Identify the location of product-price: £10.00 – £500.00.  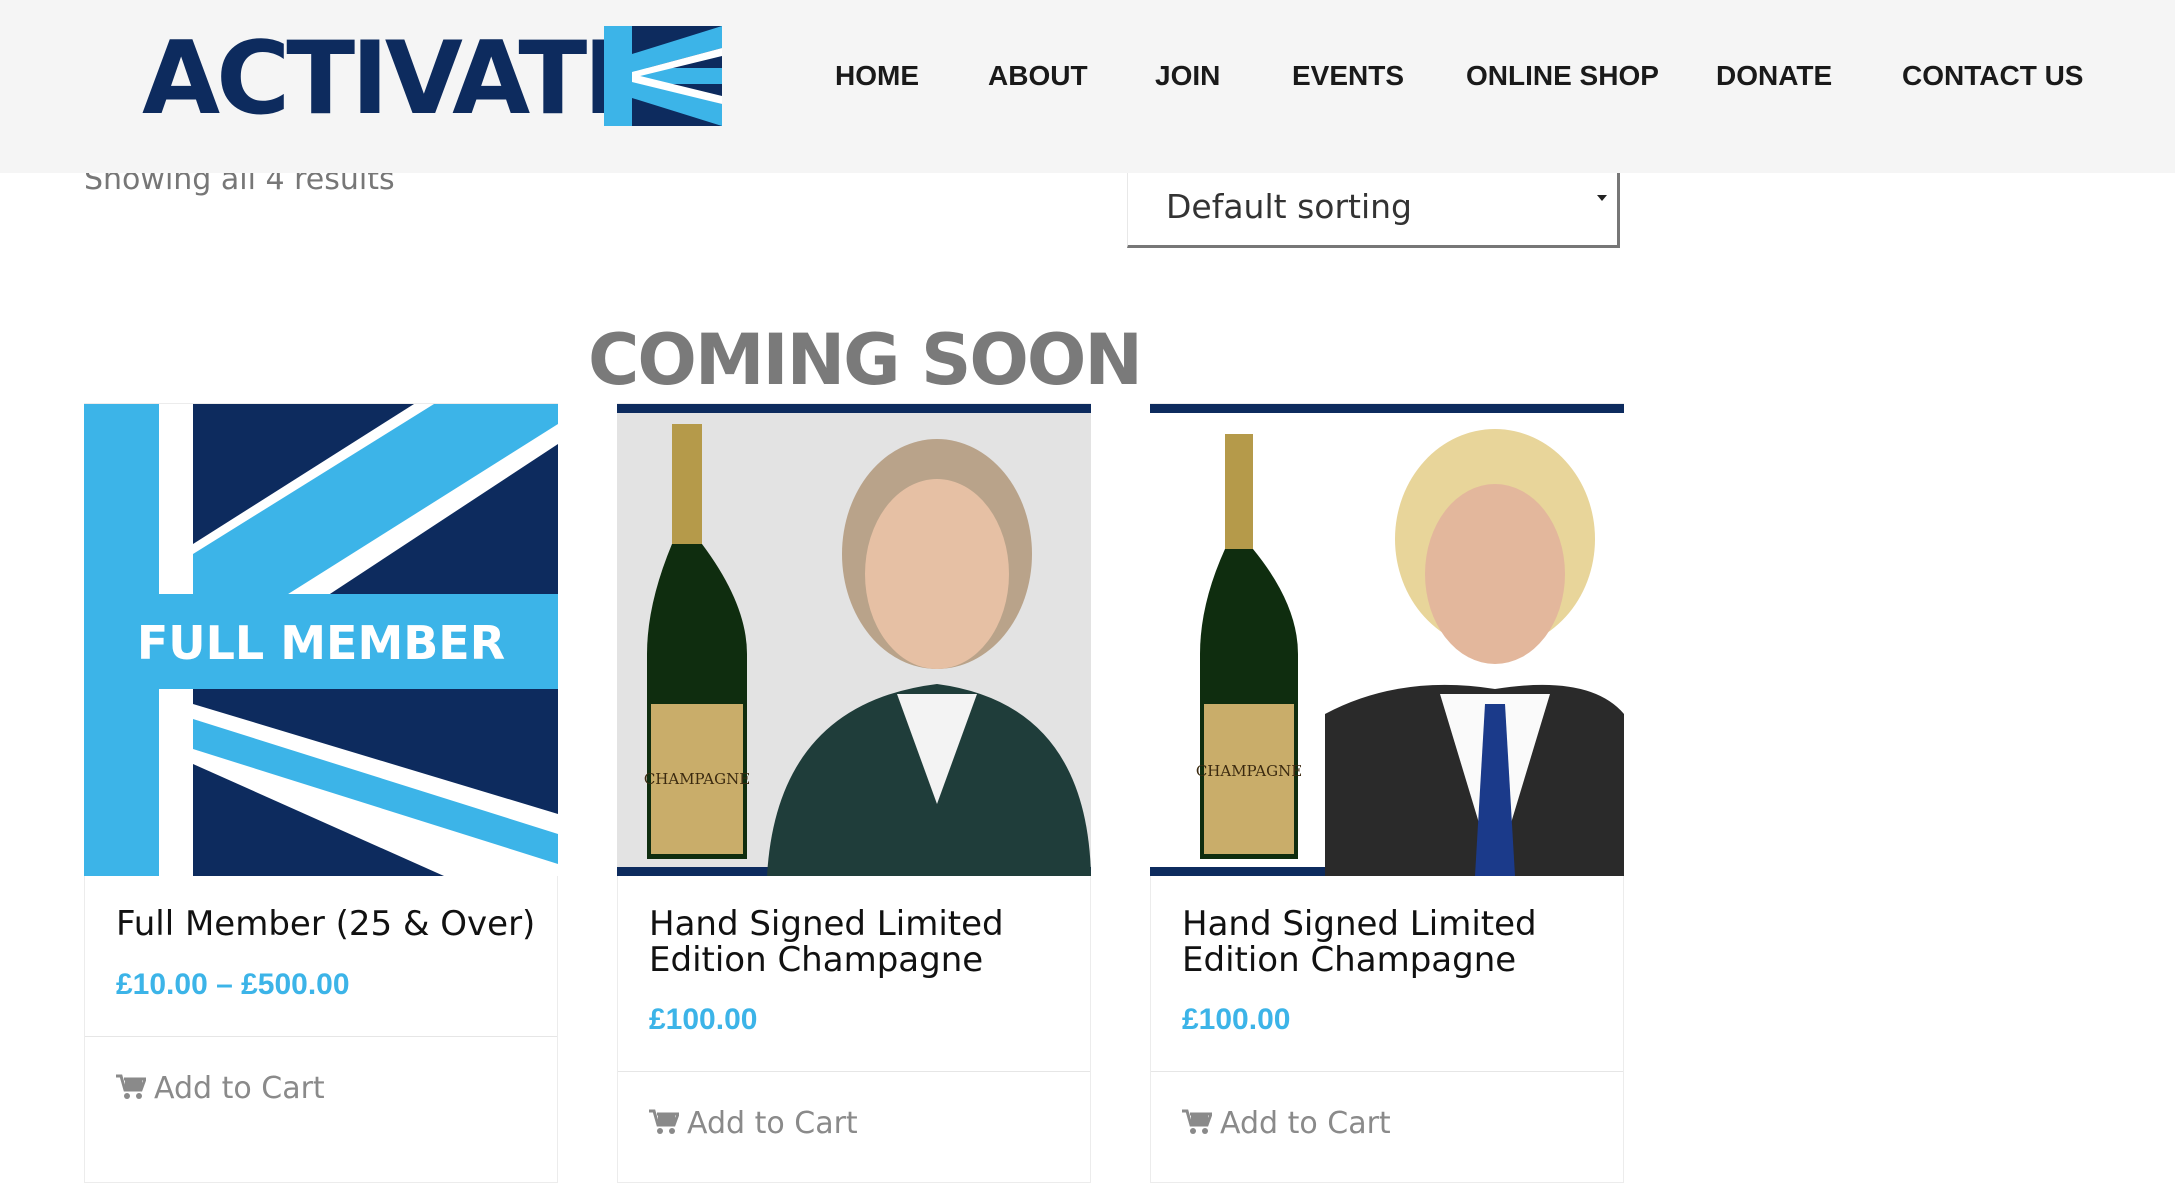
(233, 984).